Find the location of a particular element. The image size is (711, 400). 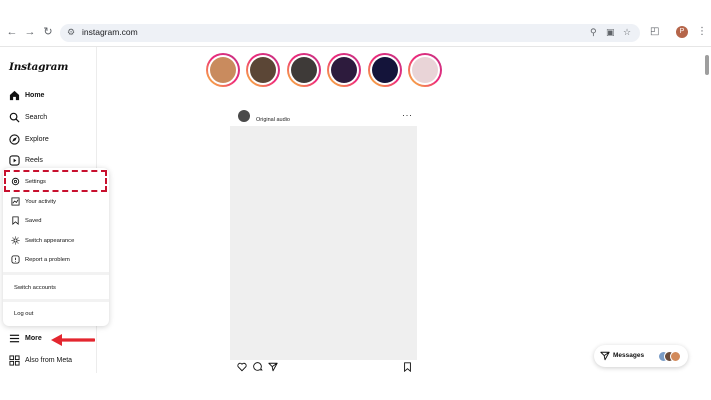

reload-icon: ↻ is located at coordinates (48, 32).